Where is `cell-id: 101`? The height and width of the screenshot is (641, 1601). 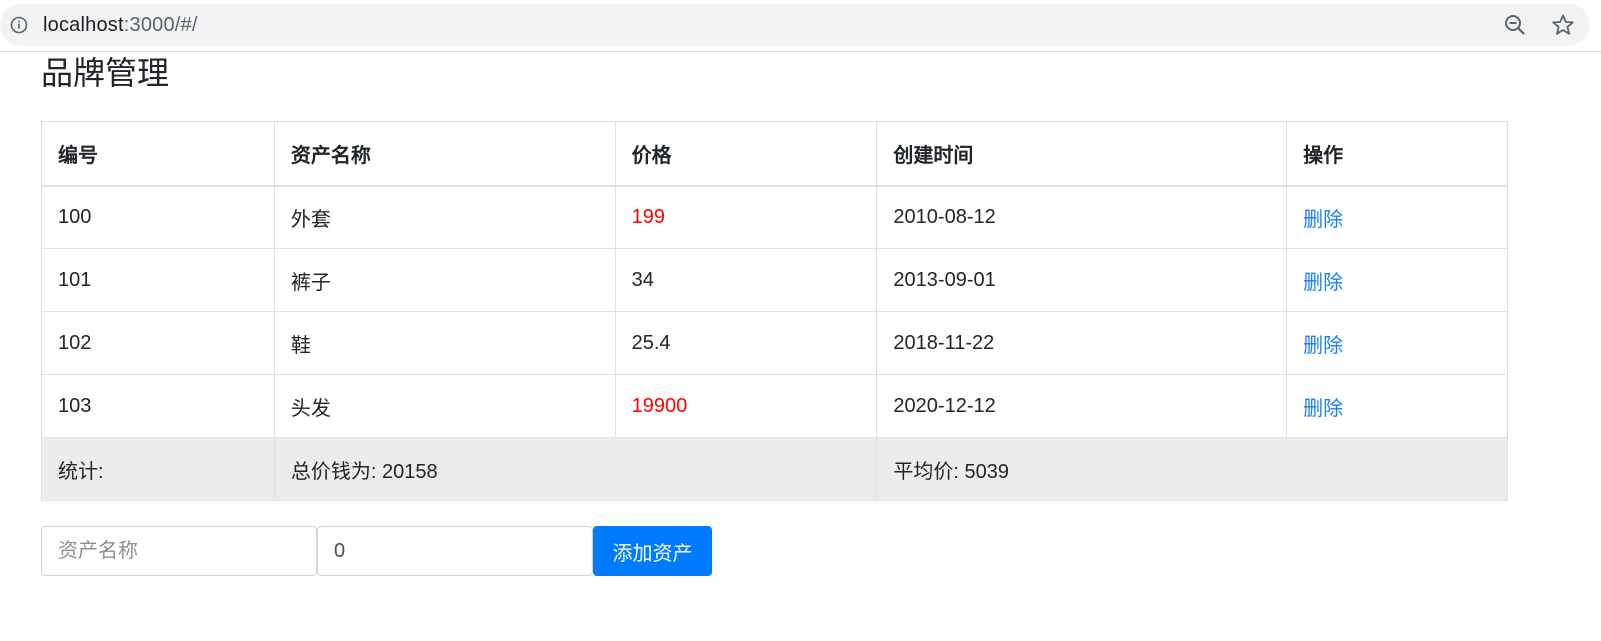 cell-id: 101 is located at coordinates (158, 280).